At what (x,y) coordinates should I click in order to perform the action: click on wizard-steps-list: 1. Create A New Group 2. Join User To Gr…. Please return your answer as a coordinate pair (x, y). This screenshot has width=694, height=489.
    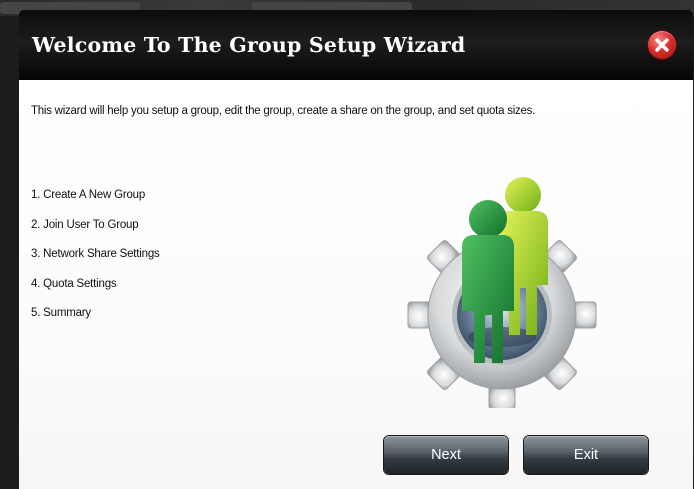
    Looking at the image, I should click on (95, 262).